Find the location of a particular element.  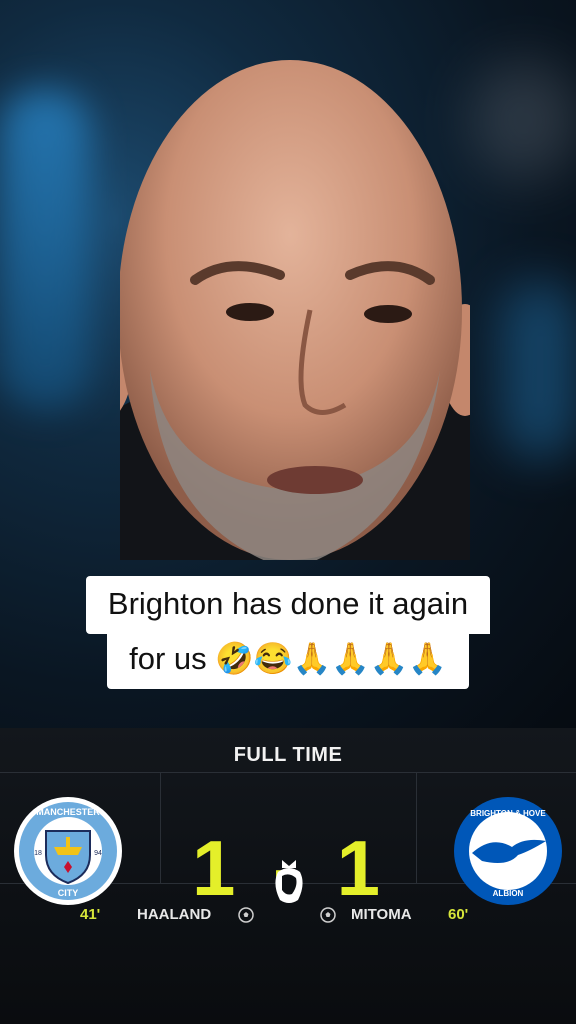

caption-line-1: Brighton has done it again is located at coordinates (288, 605).